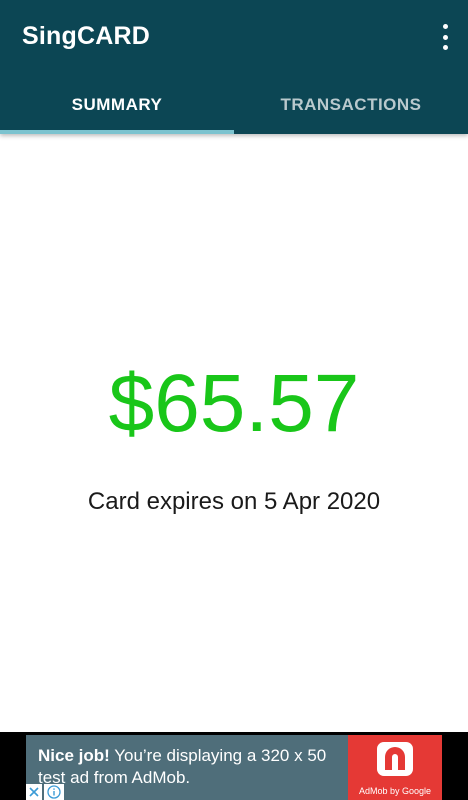 The height and width of the screenshot is (800, 468). What do you see at coordinates (117, 105) in the screenshot?
I see `tab-summary: SUMMARY` at bounding box center [117, 105].